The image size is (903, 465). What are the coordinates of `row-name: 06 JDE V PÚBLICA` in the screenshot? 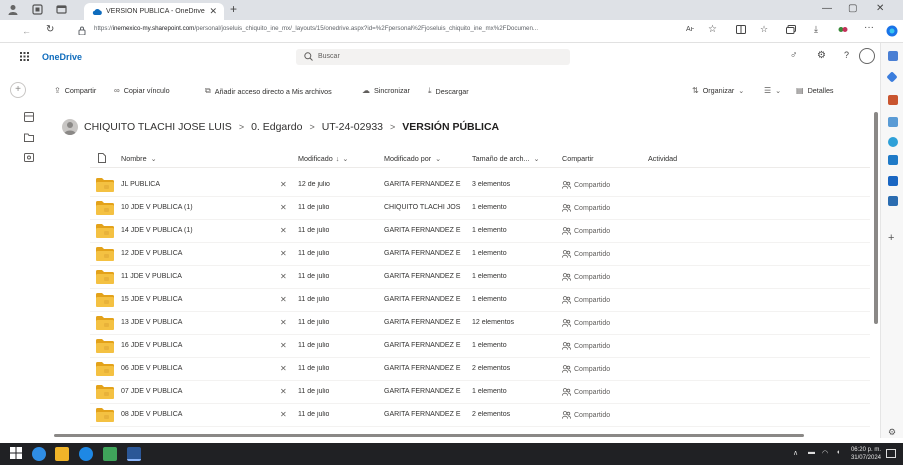 It's located at (196, 368).